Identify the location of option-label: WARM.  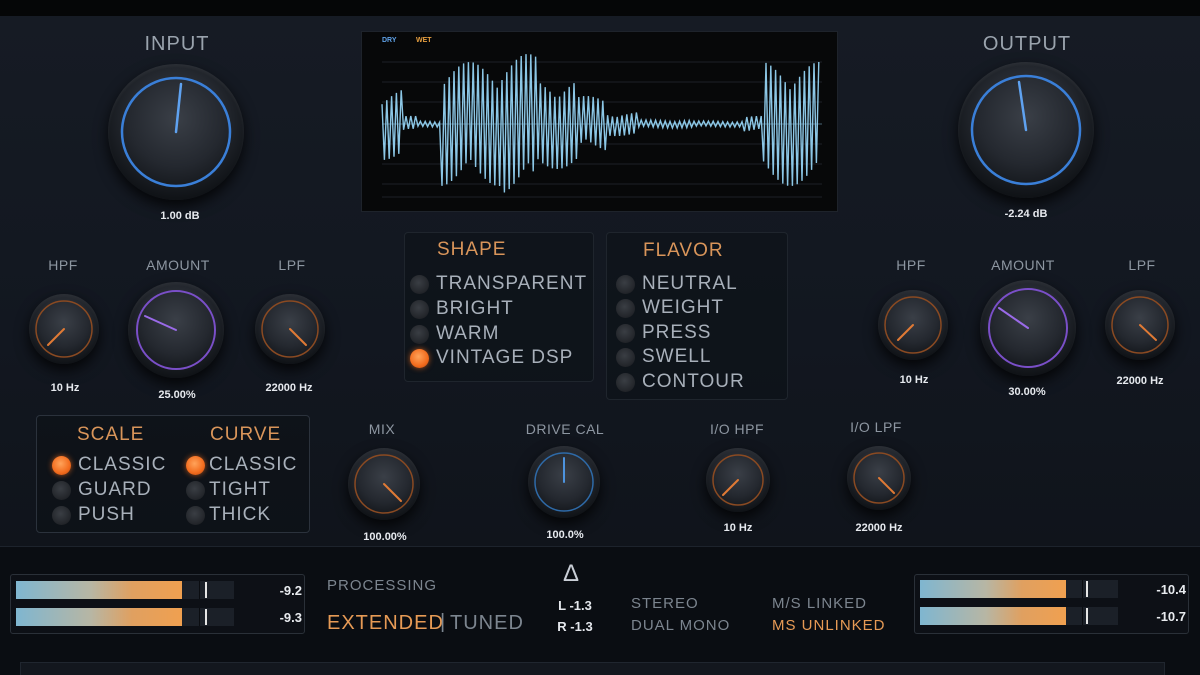
(468, 333).